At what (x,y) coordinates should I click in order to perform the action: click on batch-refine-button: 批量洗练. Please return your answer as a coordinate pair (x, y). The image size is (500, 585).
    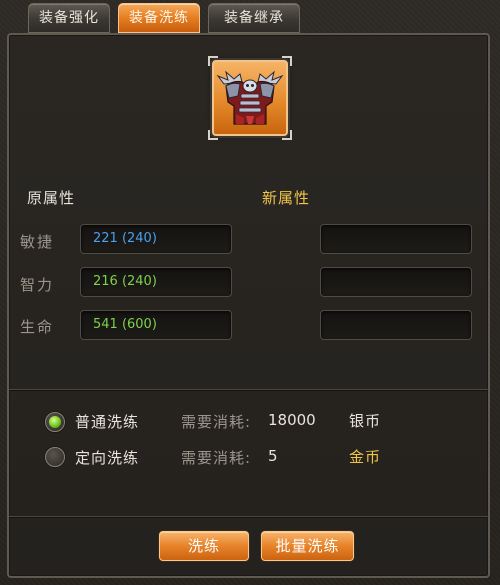
    Looking at the image, I should click on (307, 546).